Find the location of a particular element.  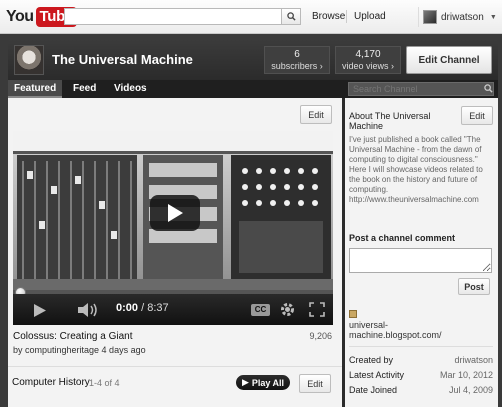

video-views-label: video views › is located at coordinates (368, 66).